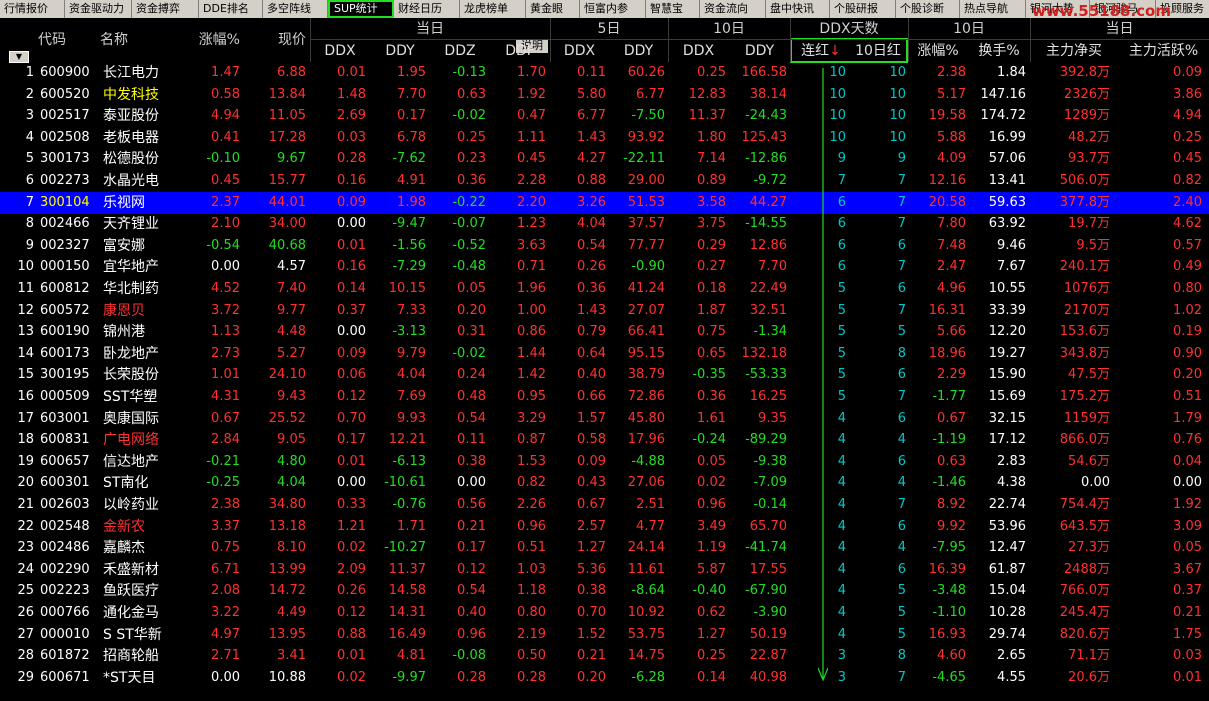  I want to click on header-turnover-pct: 换手%, so click(999, 51).